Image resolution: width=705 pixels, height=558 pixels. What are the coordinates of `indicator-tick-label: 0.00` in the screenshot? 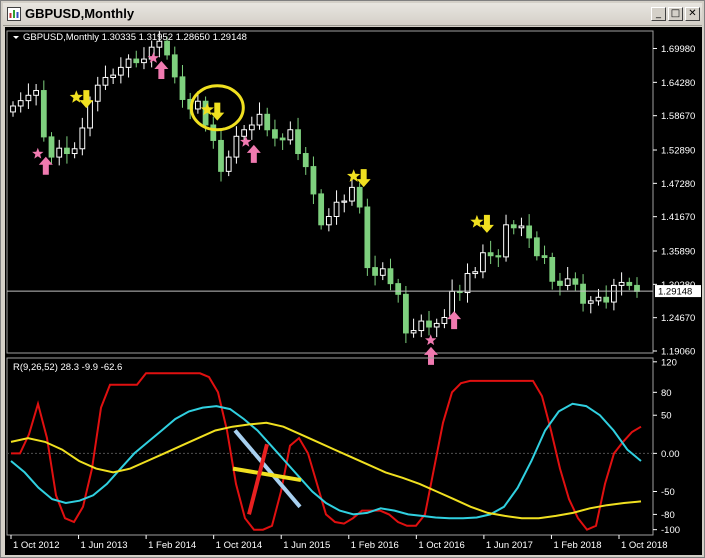 It's located at (670, 454).